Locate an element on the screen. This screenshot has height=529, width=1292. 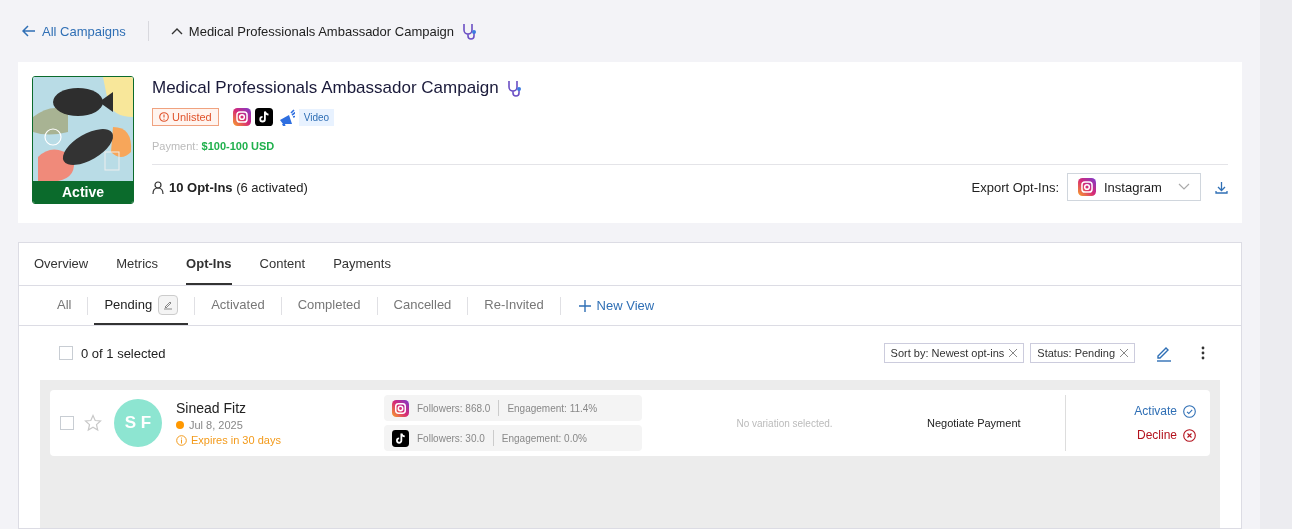
unlisted-badge: Unlisted is located at coordinates (185, 117).